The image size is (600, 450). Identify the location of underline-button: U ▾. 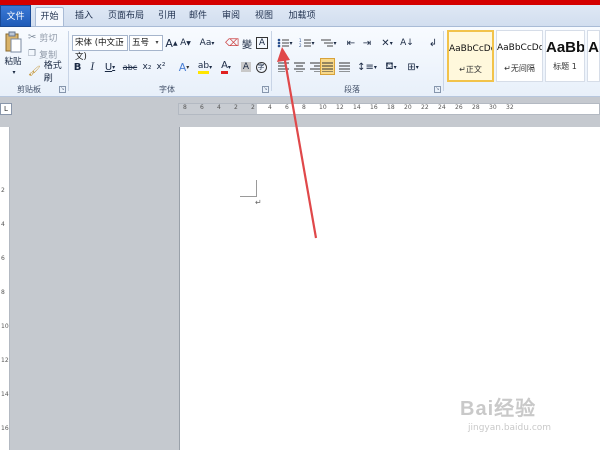
(110, 67).